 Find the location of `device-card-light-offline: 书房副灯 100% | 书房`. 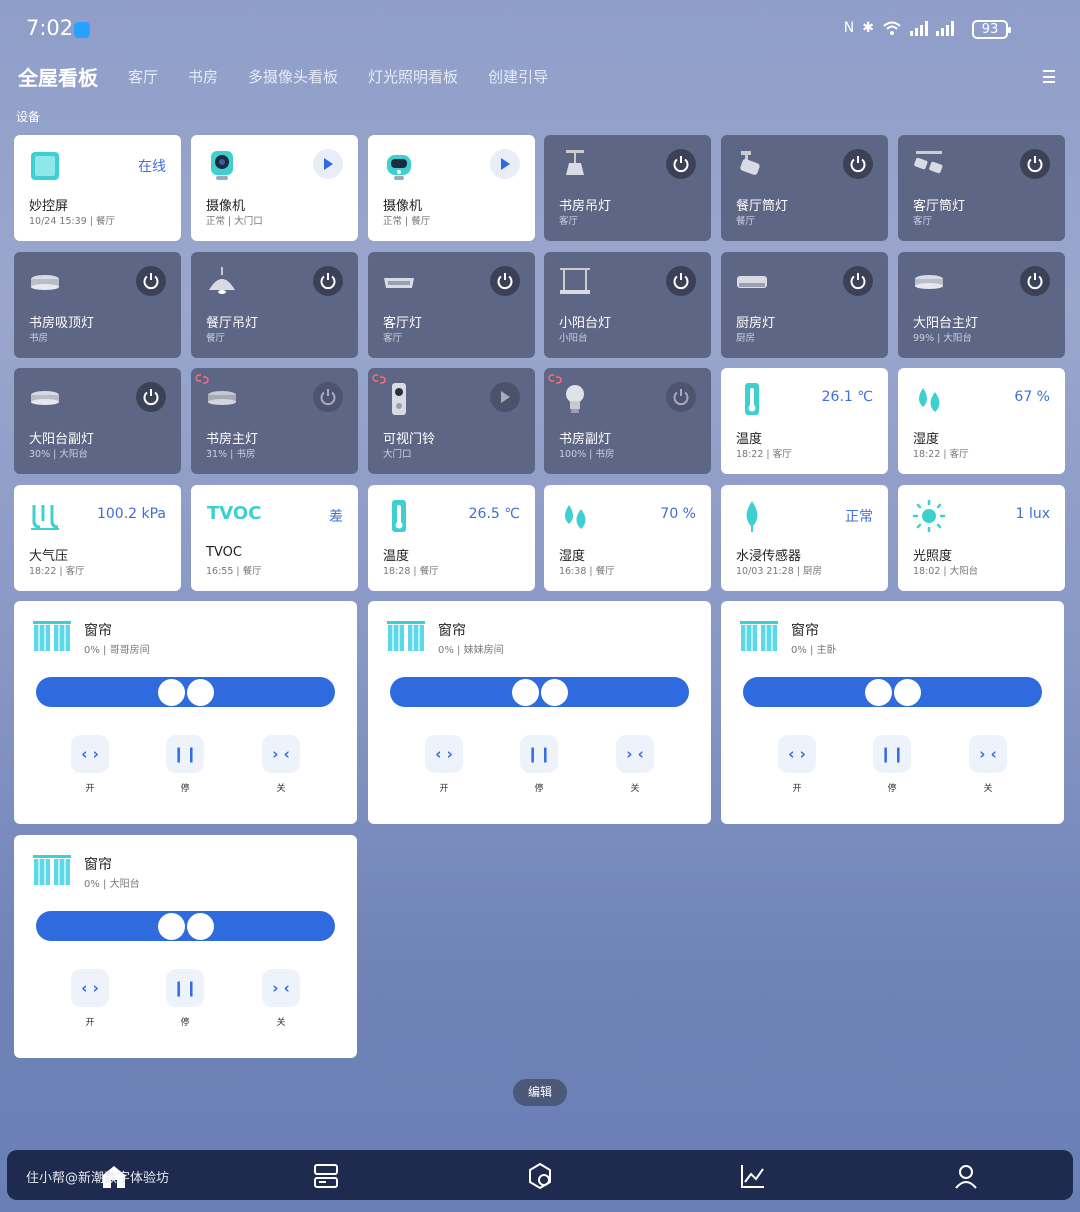

device-card-light-offline: 书房副灯 100% | 书房 is located at coordinates (627, 421).